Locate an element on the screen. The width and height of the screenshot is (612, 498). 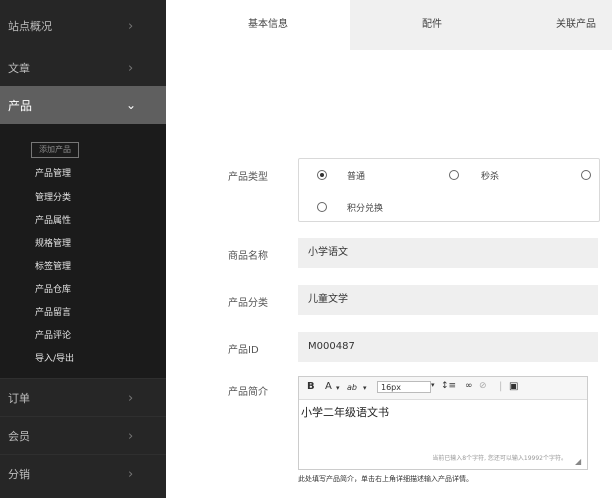
radio-extra is located at coordinates (586, 175).